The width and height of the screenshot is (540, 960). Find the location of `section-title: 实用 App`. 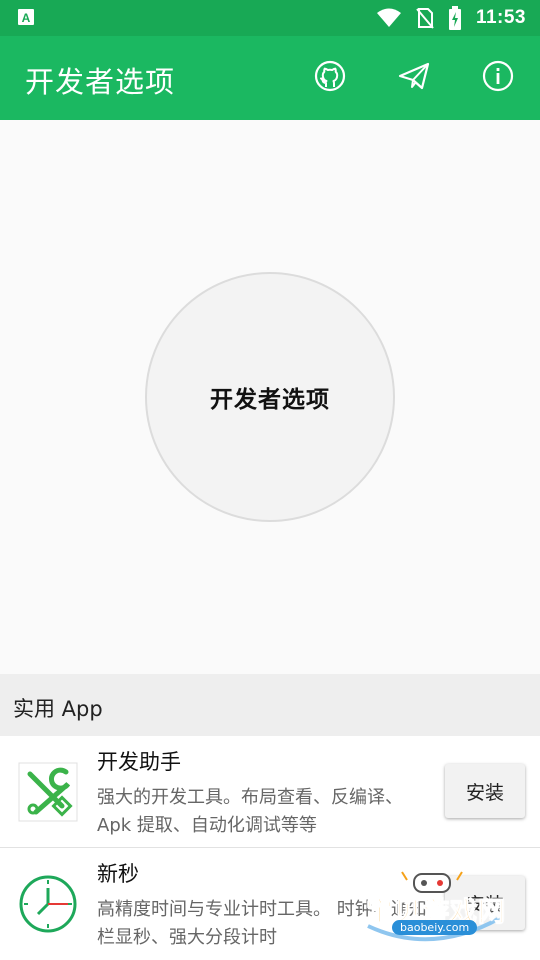

section-title: 实用 App is located at coordinates (58, 709).